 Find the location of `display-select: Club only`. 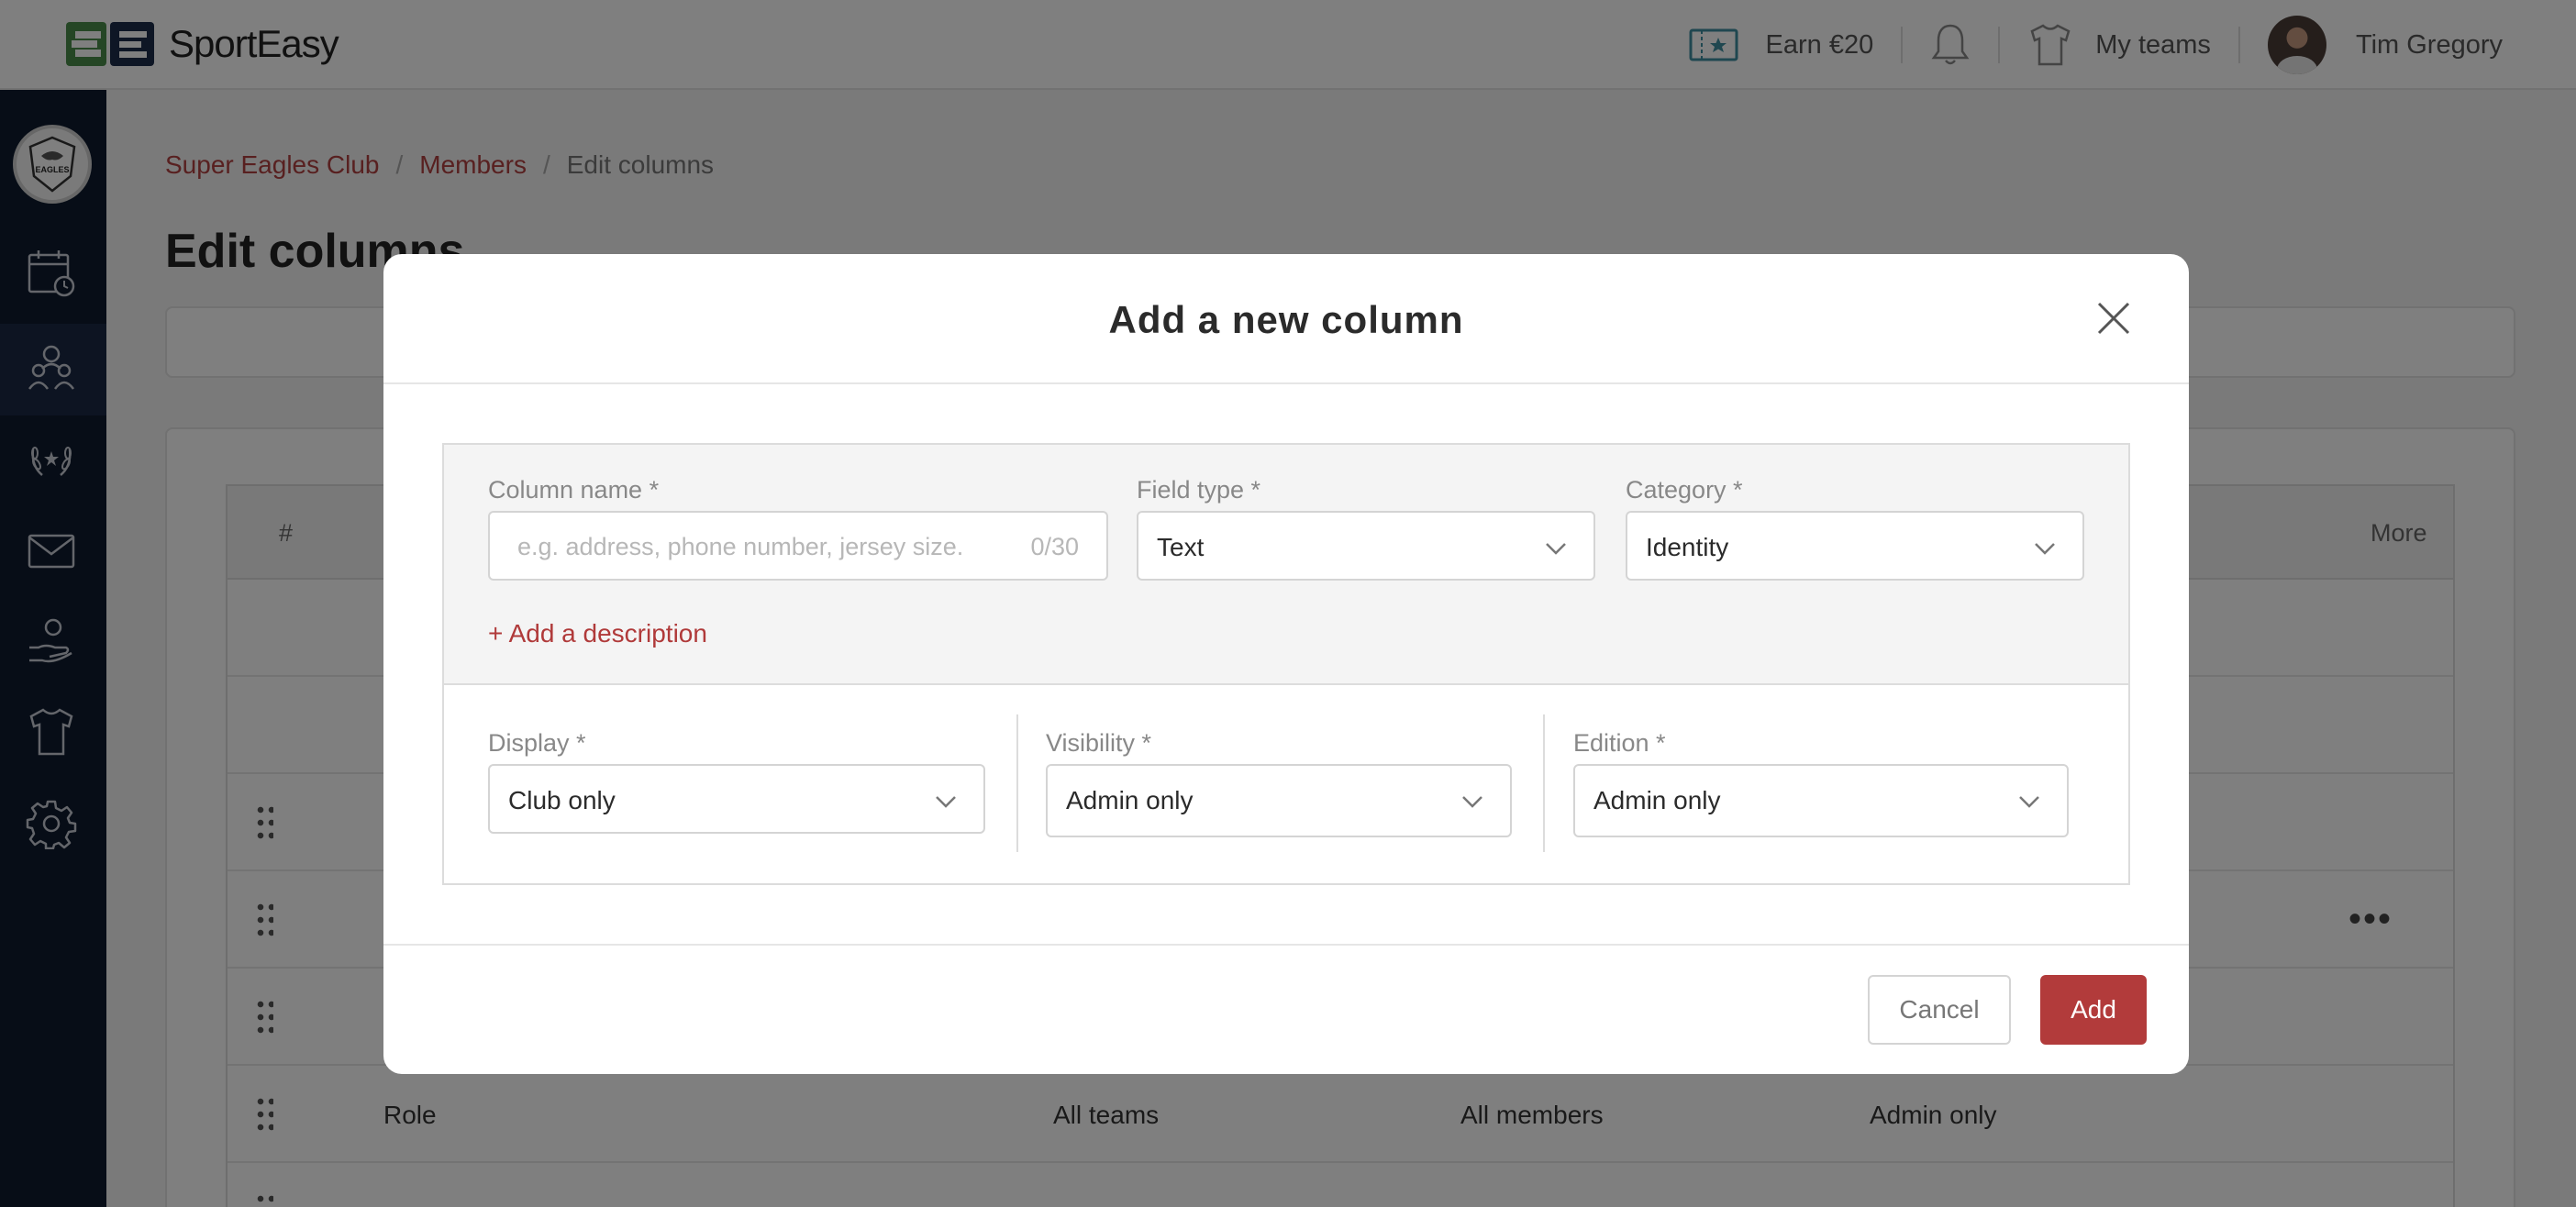

display-select: Club only is located at coordinates (736, 799).